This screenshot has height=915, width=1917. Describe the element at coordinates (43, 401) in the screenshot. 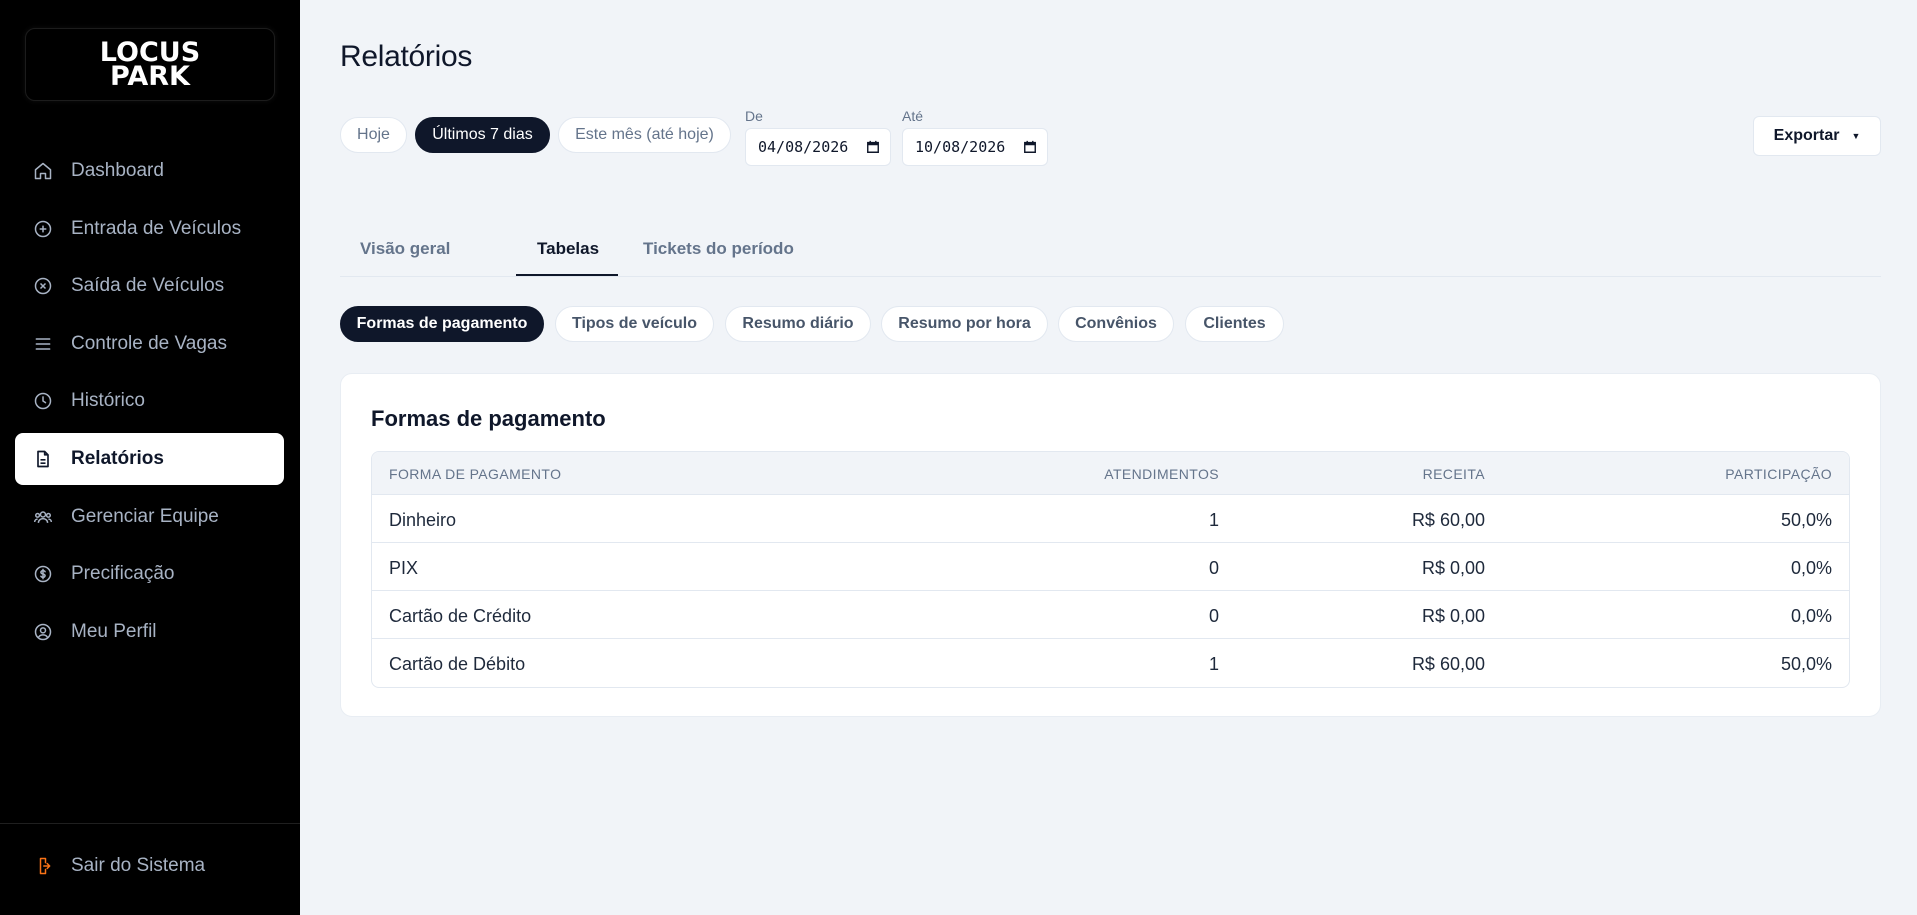

I see `clock-icon` at that location.